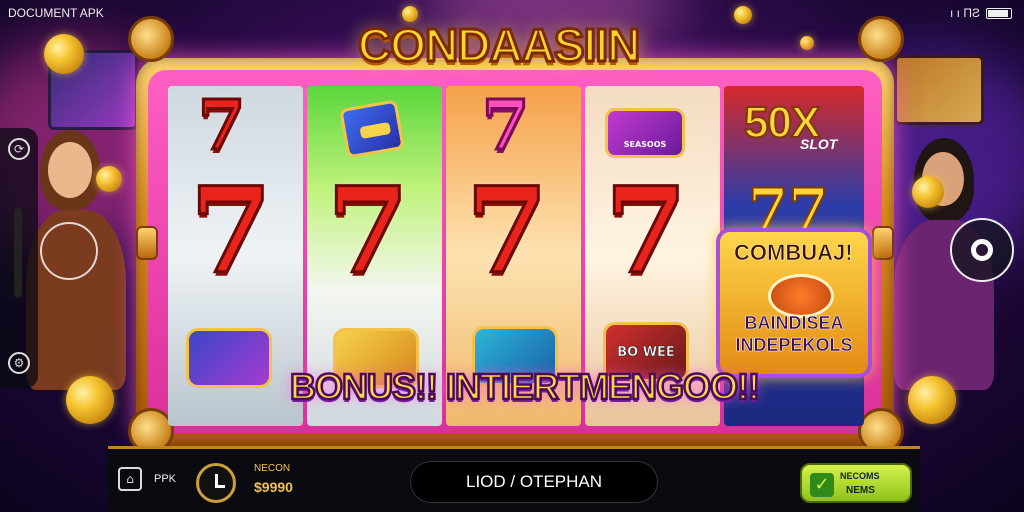 Image resolution: width=1024 pixels, height=512 pixels. What do you see at coordinates (372, 129) in the screenshot?
I see `gem-symbol` at bounding box center [372, 129].